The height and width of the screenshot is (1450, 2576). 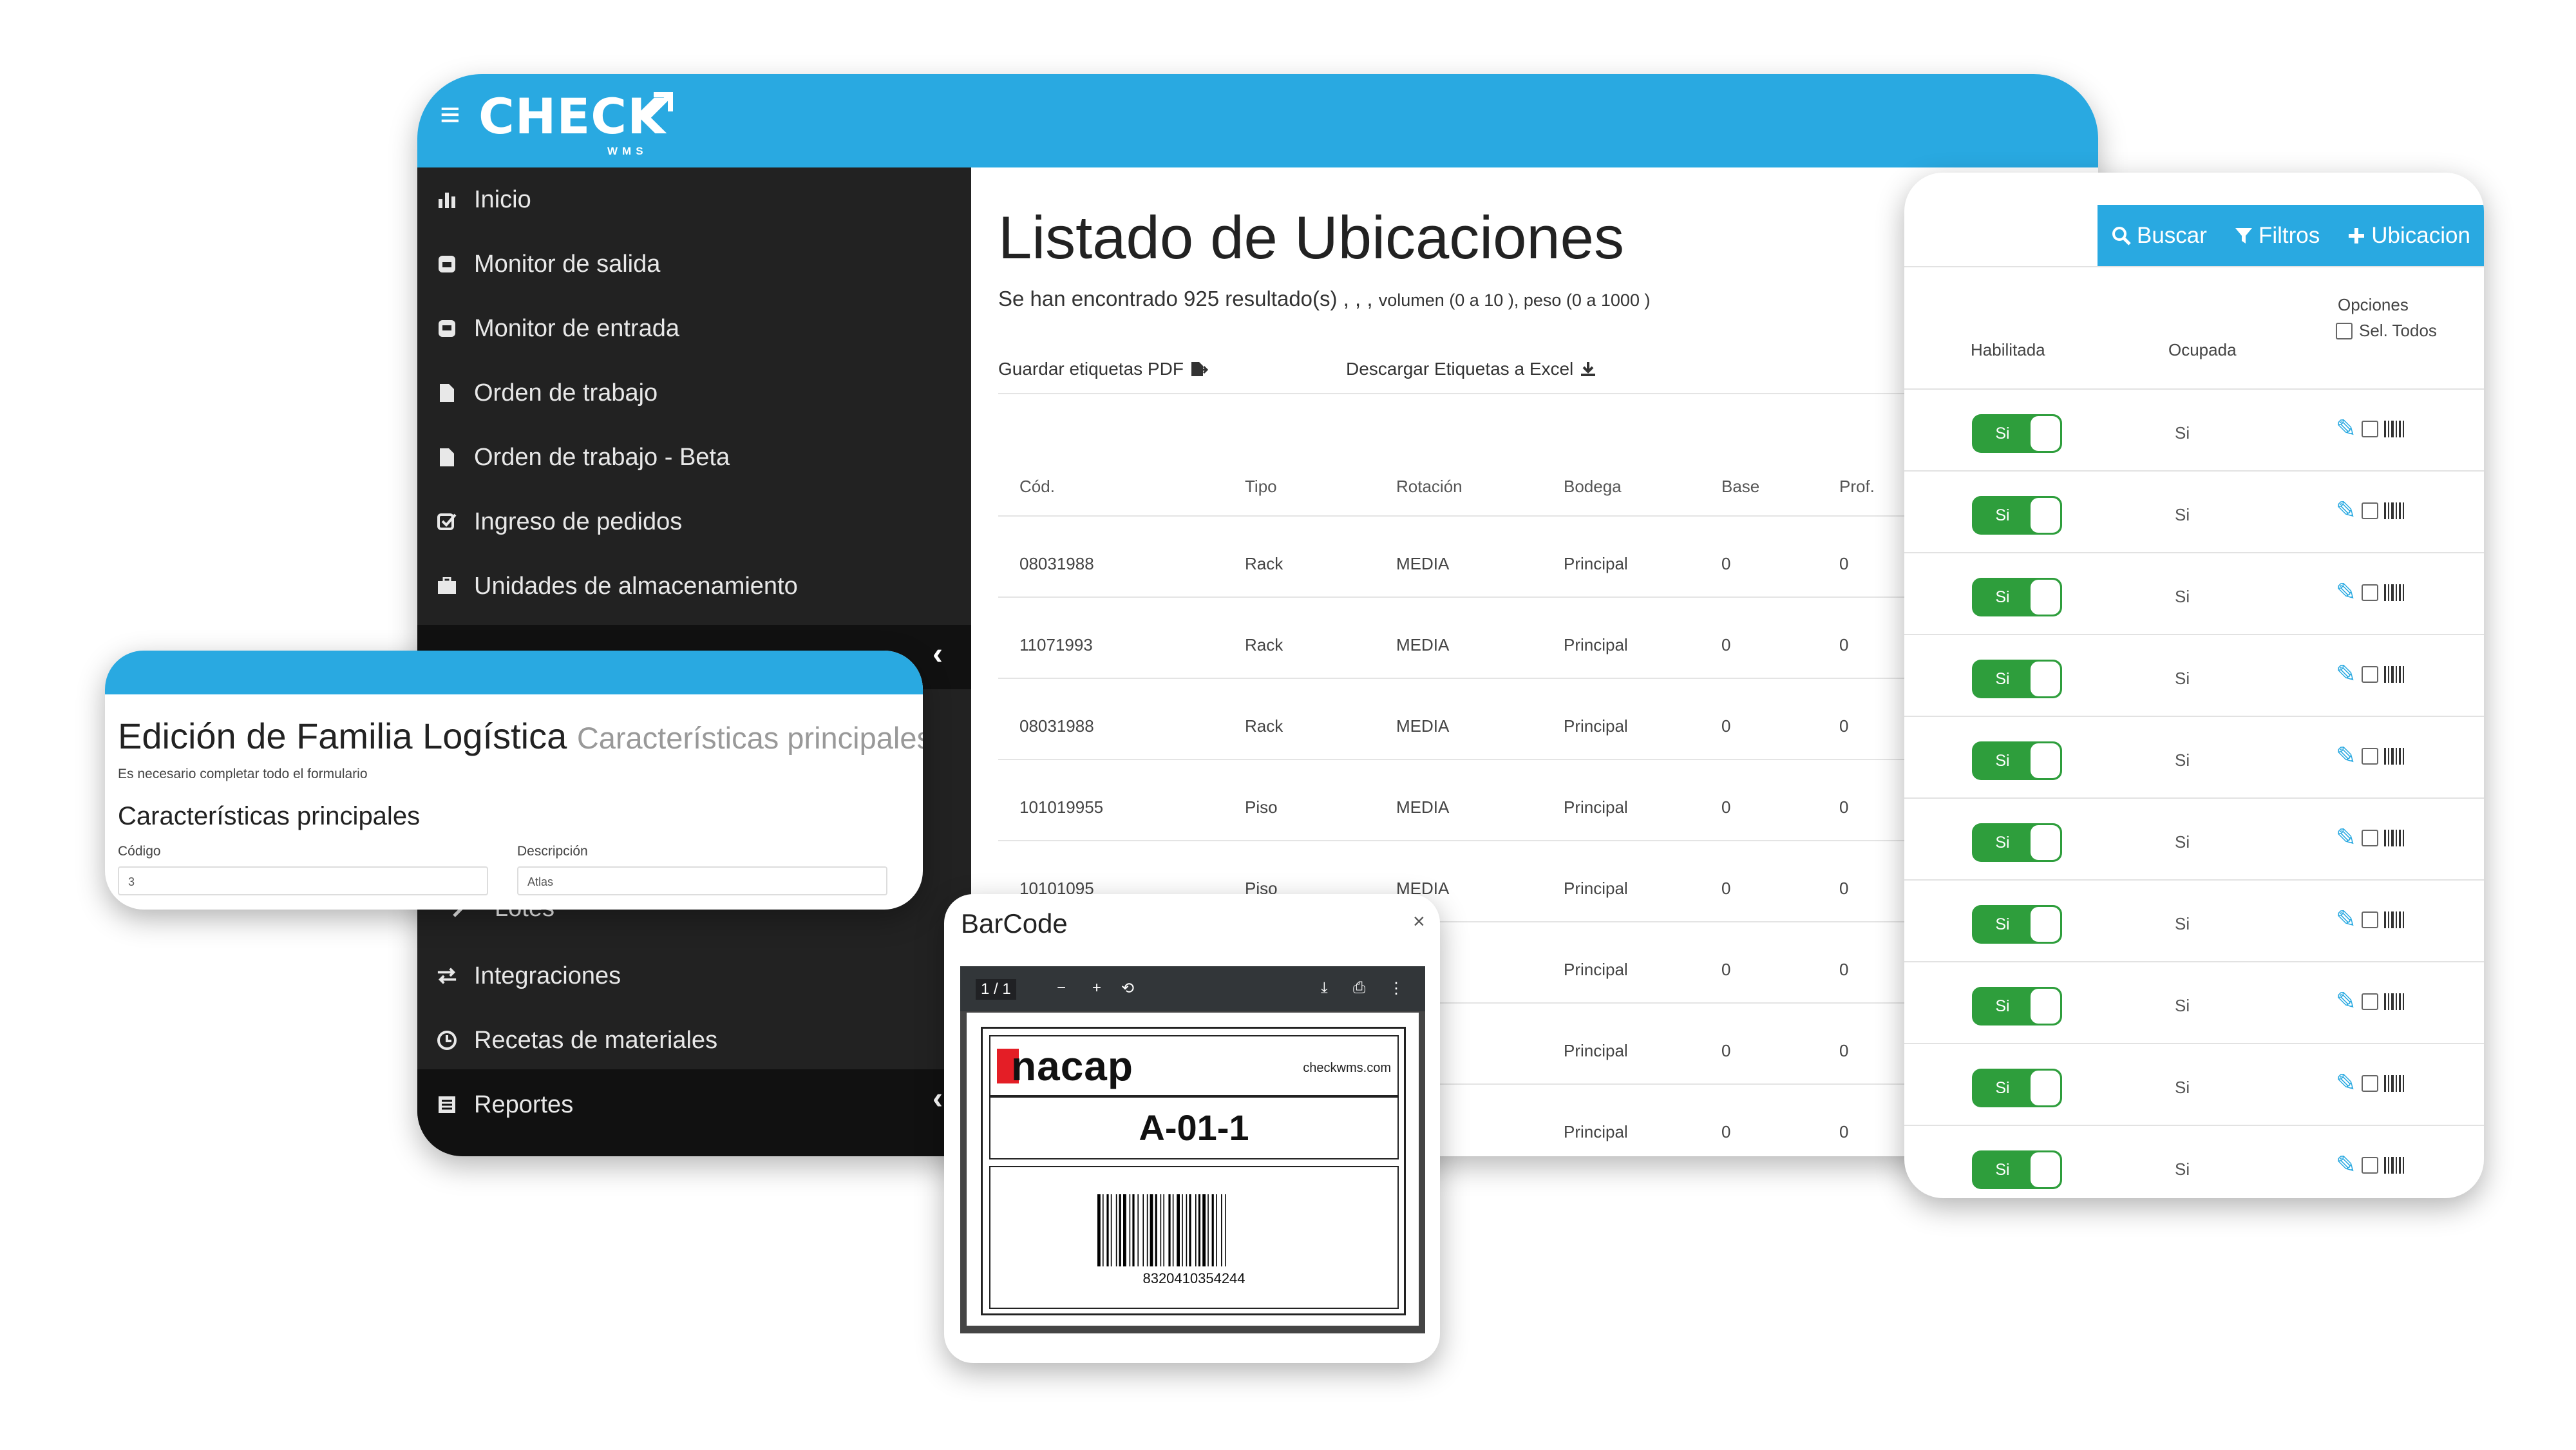 I want to click on ubicacion-label: Ubicacion, so click(x=2421, y=235).